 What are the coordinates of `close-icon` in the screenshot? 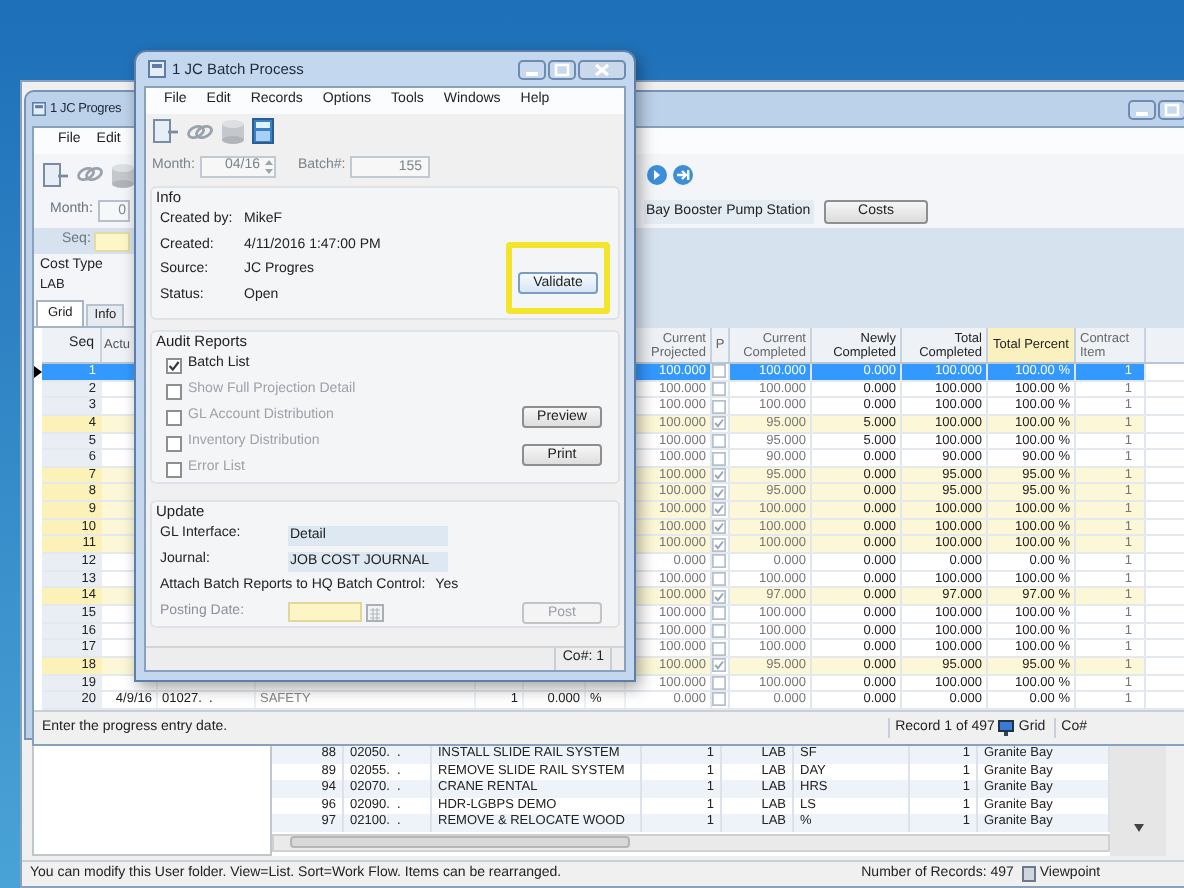 It's located at (602, 69).